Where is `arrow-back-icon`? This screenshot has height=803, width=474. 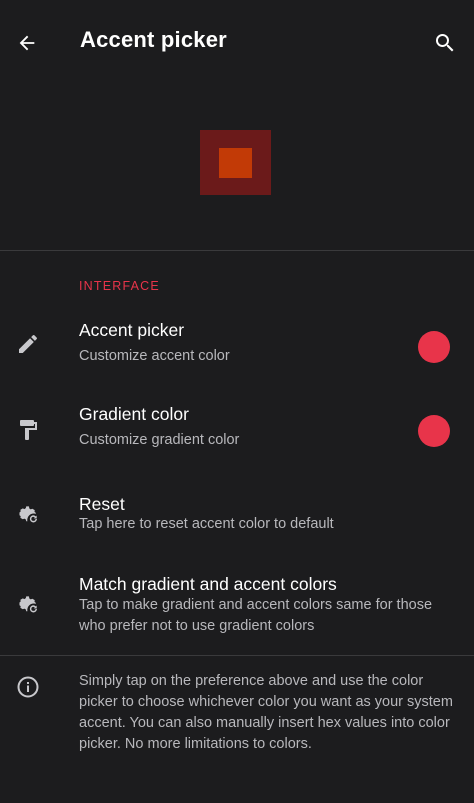
arrow-back-icon is located at coordinates (27, 43).